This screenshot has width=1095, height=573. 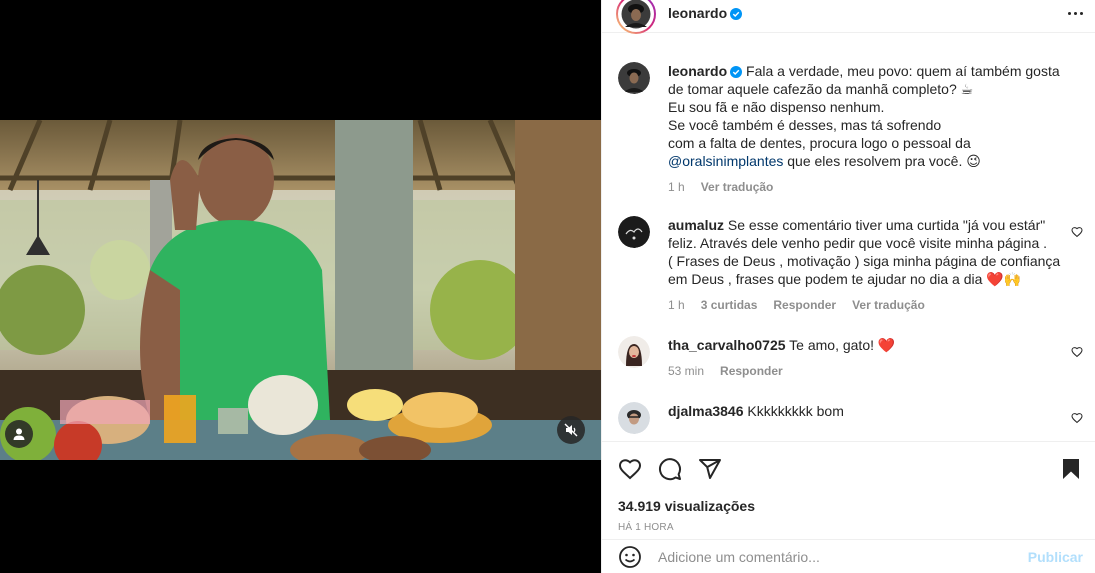 I want to click on author-username: leonardo, so click(x=705, y=13).